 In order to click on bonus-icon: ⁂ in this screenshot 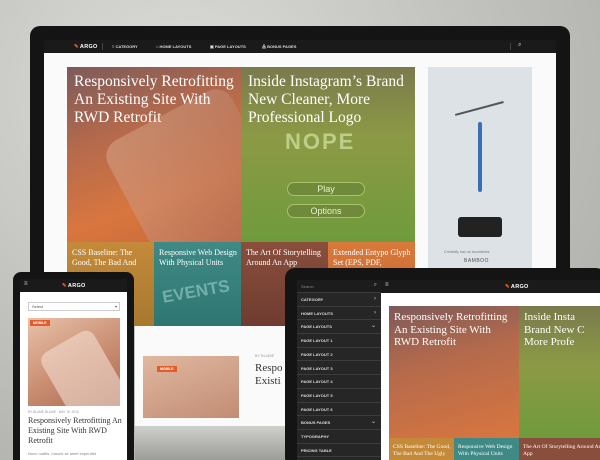, I will do `click(264, 46)`.